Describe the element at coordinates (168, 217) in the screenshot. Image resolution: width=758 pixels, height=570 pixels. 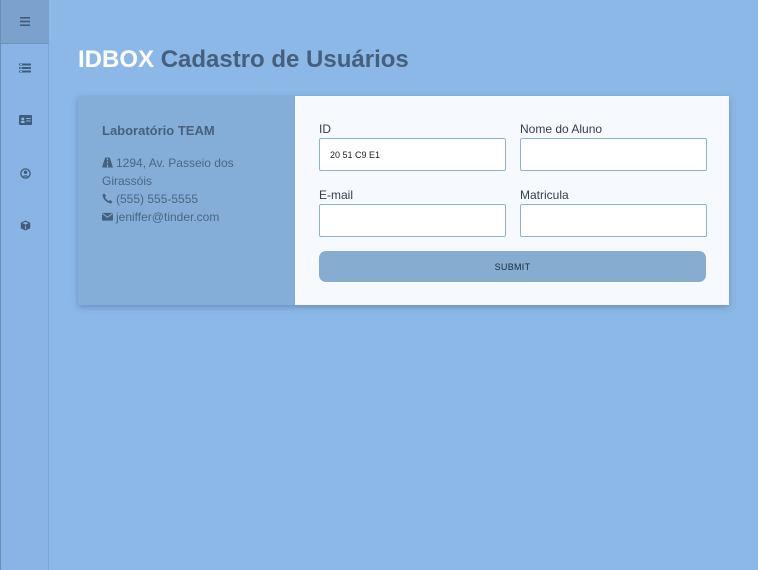
I see `email-text: jeniffer@tinder.com` at that location.